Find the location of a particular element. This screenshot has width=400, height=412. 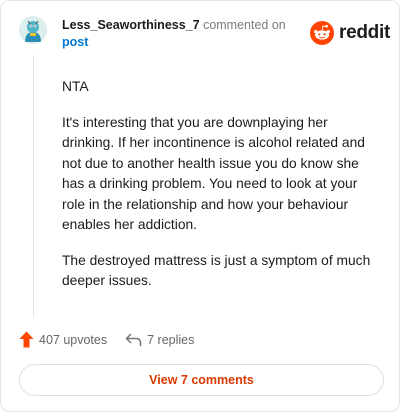

replies-button: 7 replies is located at coordinates (159, 340).